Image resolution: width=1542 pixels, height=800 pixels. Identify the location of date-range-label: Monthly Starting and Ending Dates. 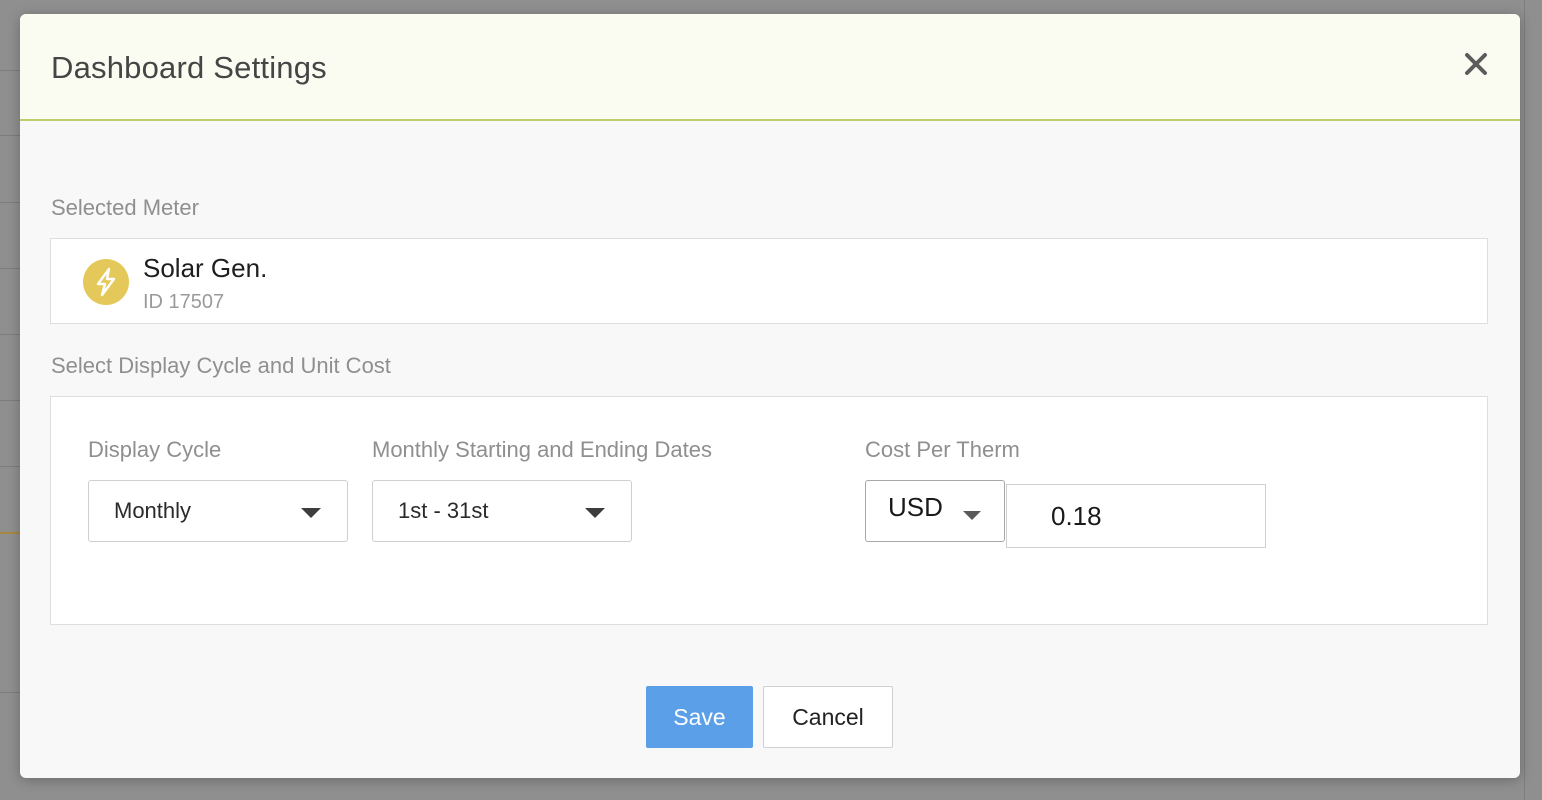
(542, 449).